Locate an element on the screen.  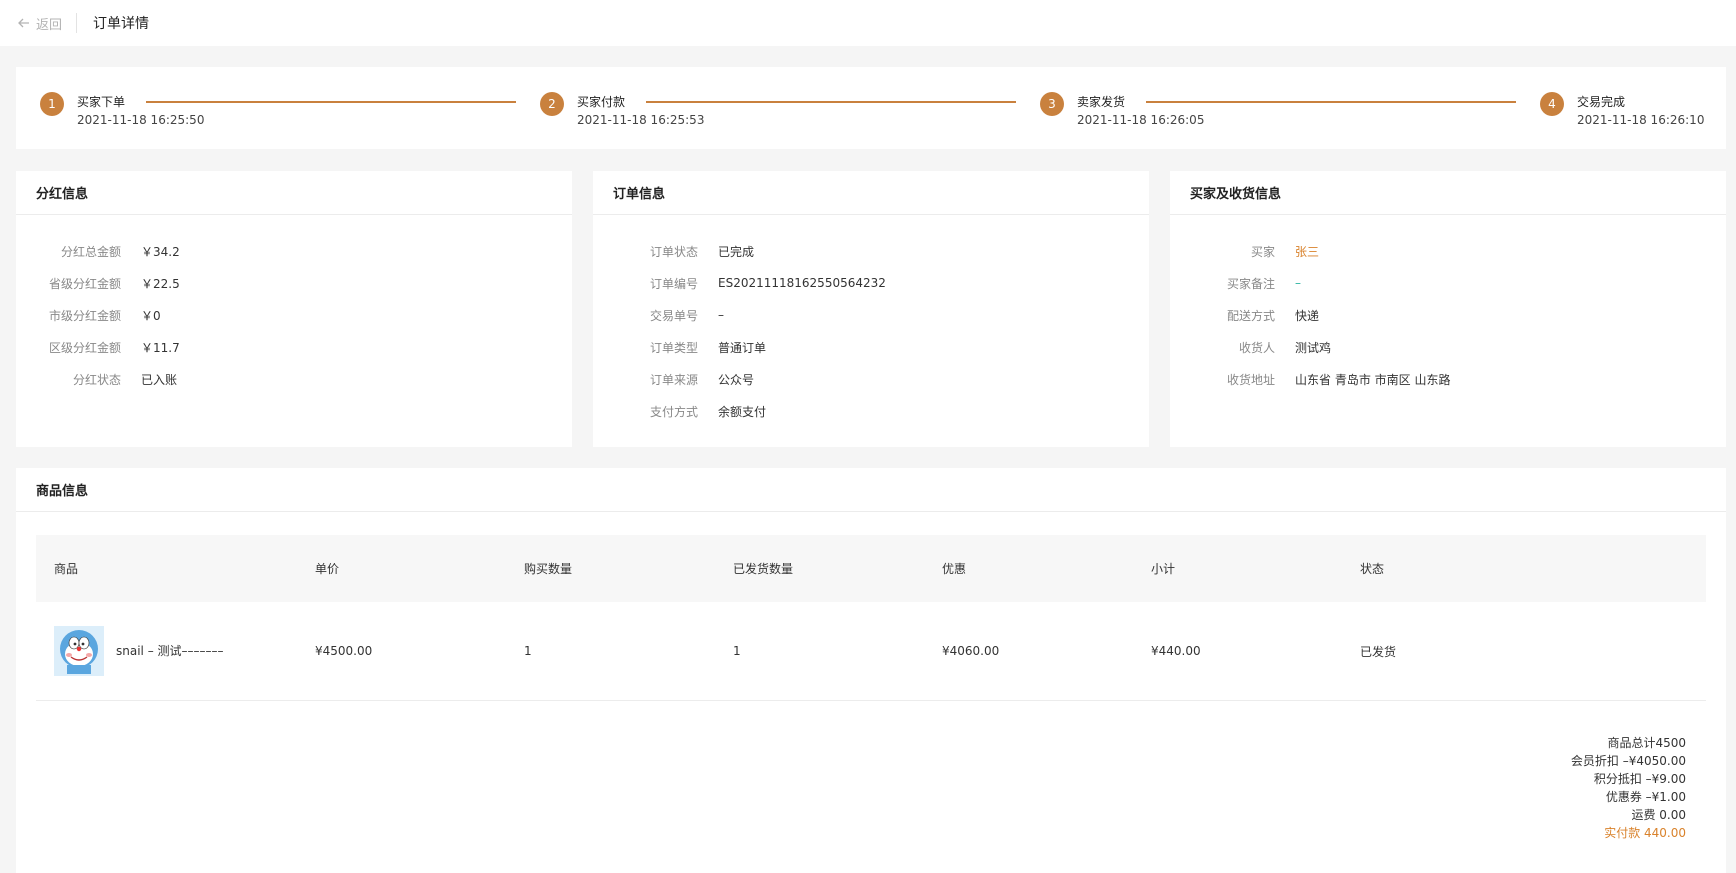
info-key: 区级分红金额 is located at coordinates (84, 347).